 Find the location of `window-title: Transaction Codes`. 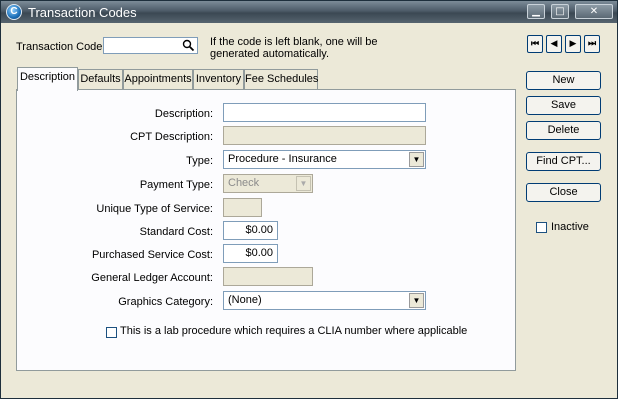

window-title: Transaction Codes is located at coordinates (82, 12).